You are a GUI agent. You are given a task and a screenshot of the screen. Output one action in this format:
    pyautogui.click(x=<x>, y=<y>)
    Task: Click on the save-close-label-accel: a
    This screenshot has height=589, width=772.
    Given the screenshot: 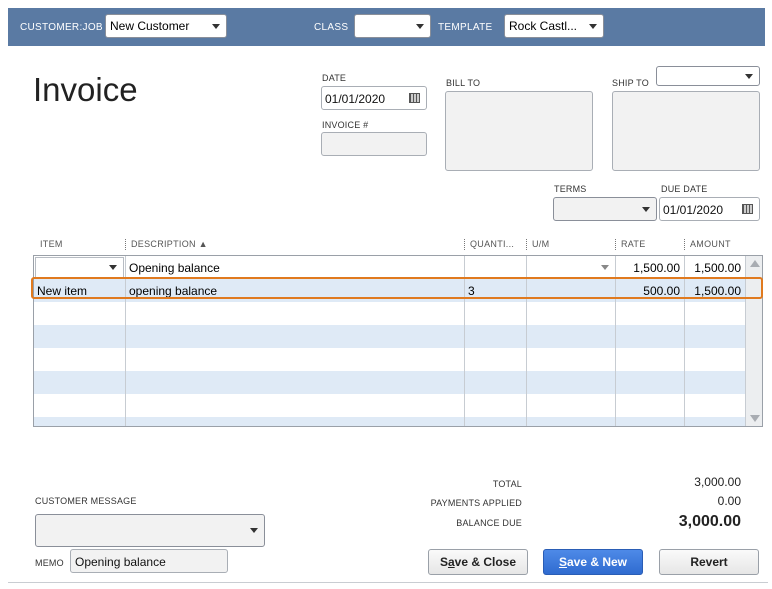 What is the action you would take?
    pyautogui.click(x=451, y=562)
    